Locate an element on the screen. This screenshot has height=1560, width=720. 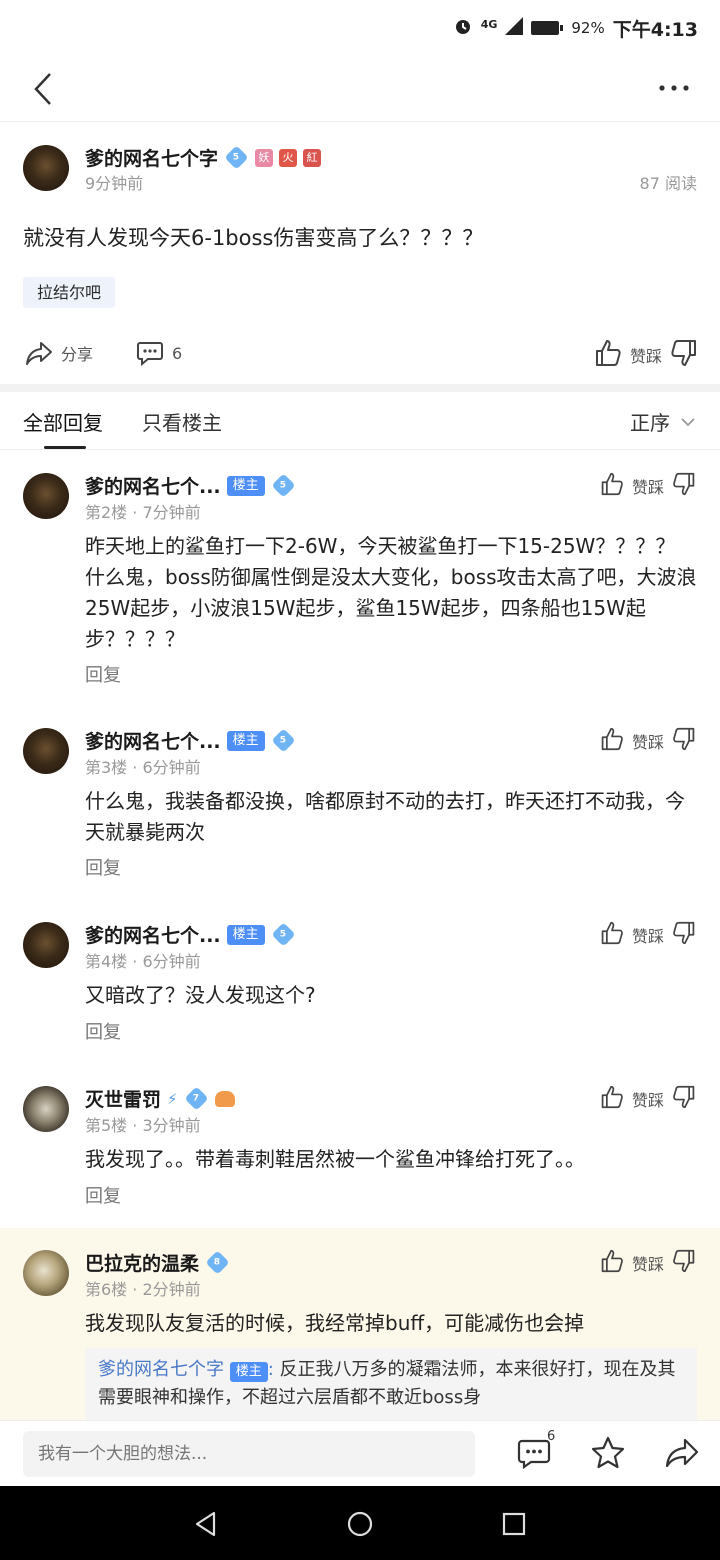
favorite-button is located at coordinates (608, 1453).